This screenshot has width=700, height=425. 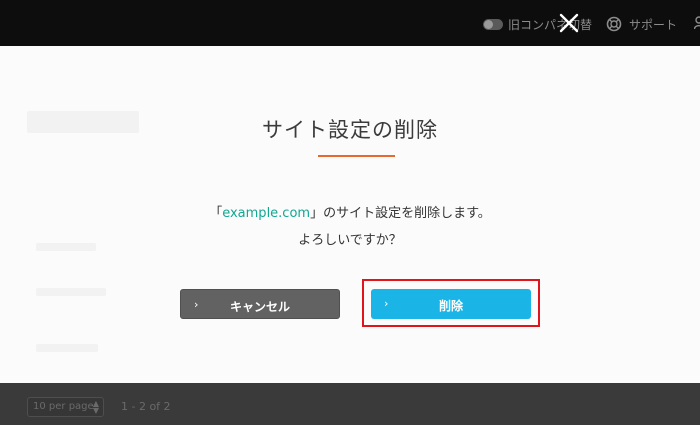 What do you see at coordinates (95, 407) in the screenshot?
I see `select-arrows-icon: ▲ ▼` at bounding box center [95, 407].